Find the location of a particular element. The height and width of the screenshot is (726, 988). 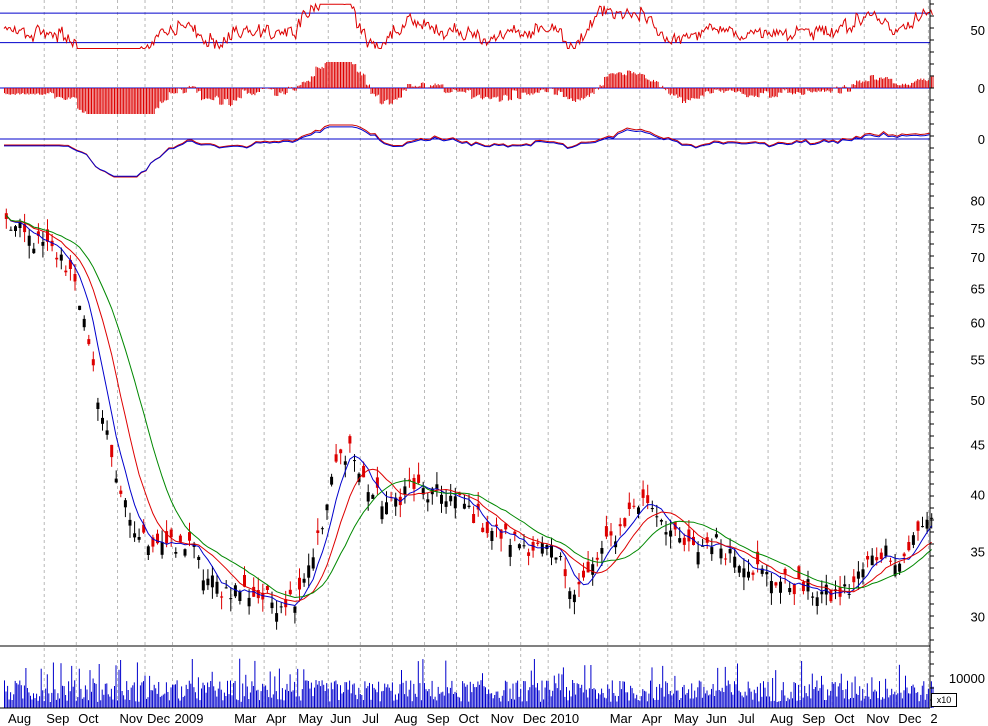

x-tick-label: Dec is located at coordinates (535, 718).